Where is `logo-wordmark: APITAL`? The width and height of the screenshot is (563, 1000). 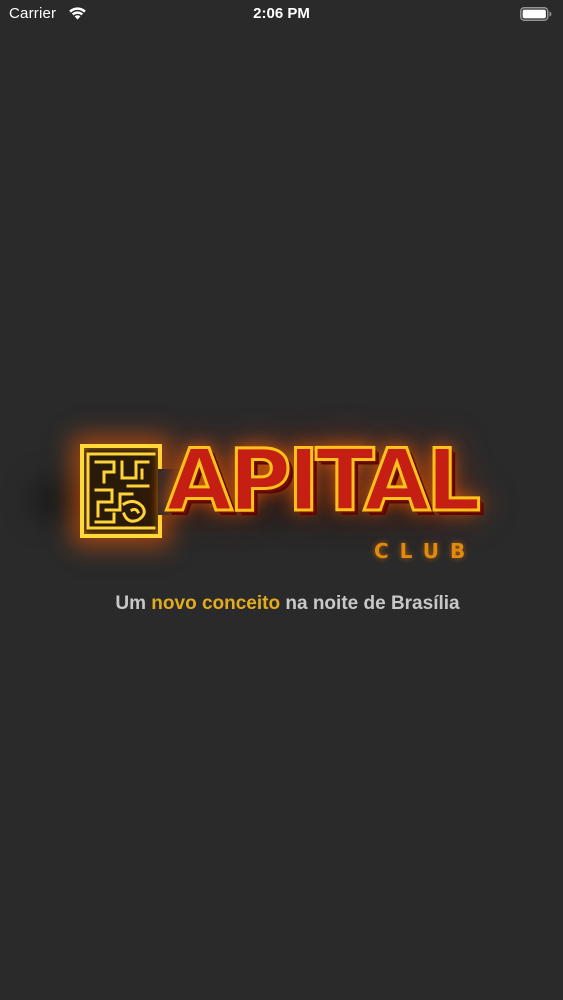
logo-wordmark: APITAL is located at coordinates (324, 481).